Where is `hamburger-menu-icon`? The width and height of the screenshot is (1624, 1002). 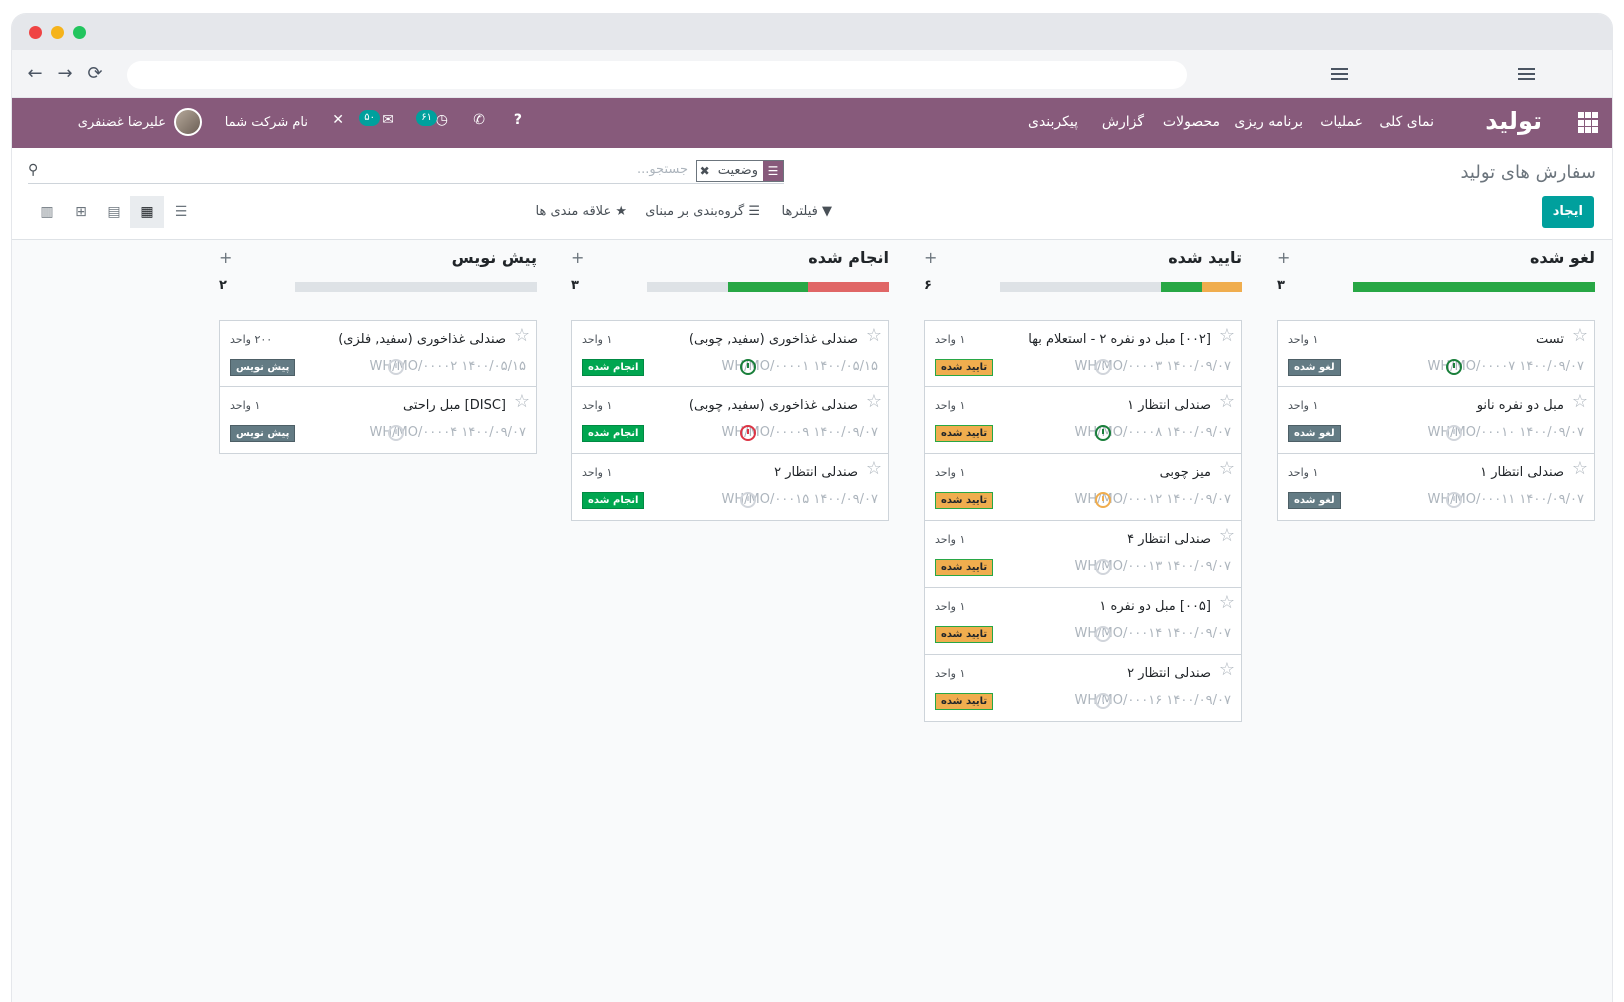 hamburger-menu-icon is located at coordinates (1340, 74).